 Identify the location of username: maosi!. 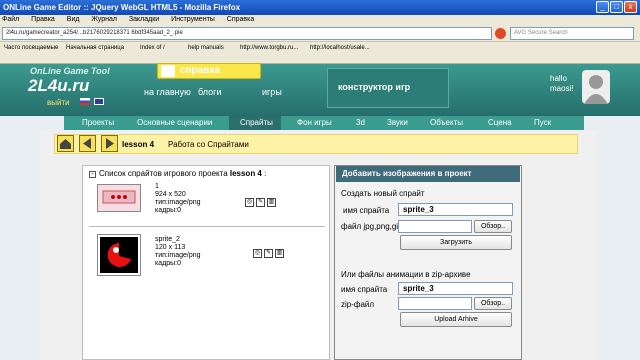
(562, 88).